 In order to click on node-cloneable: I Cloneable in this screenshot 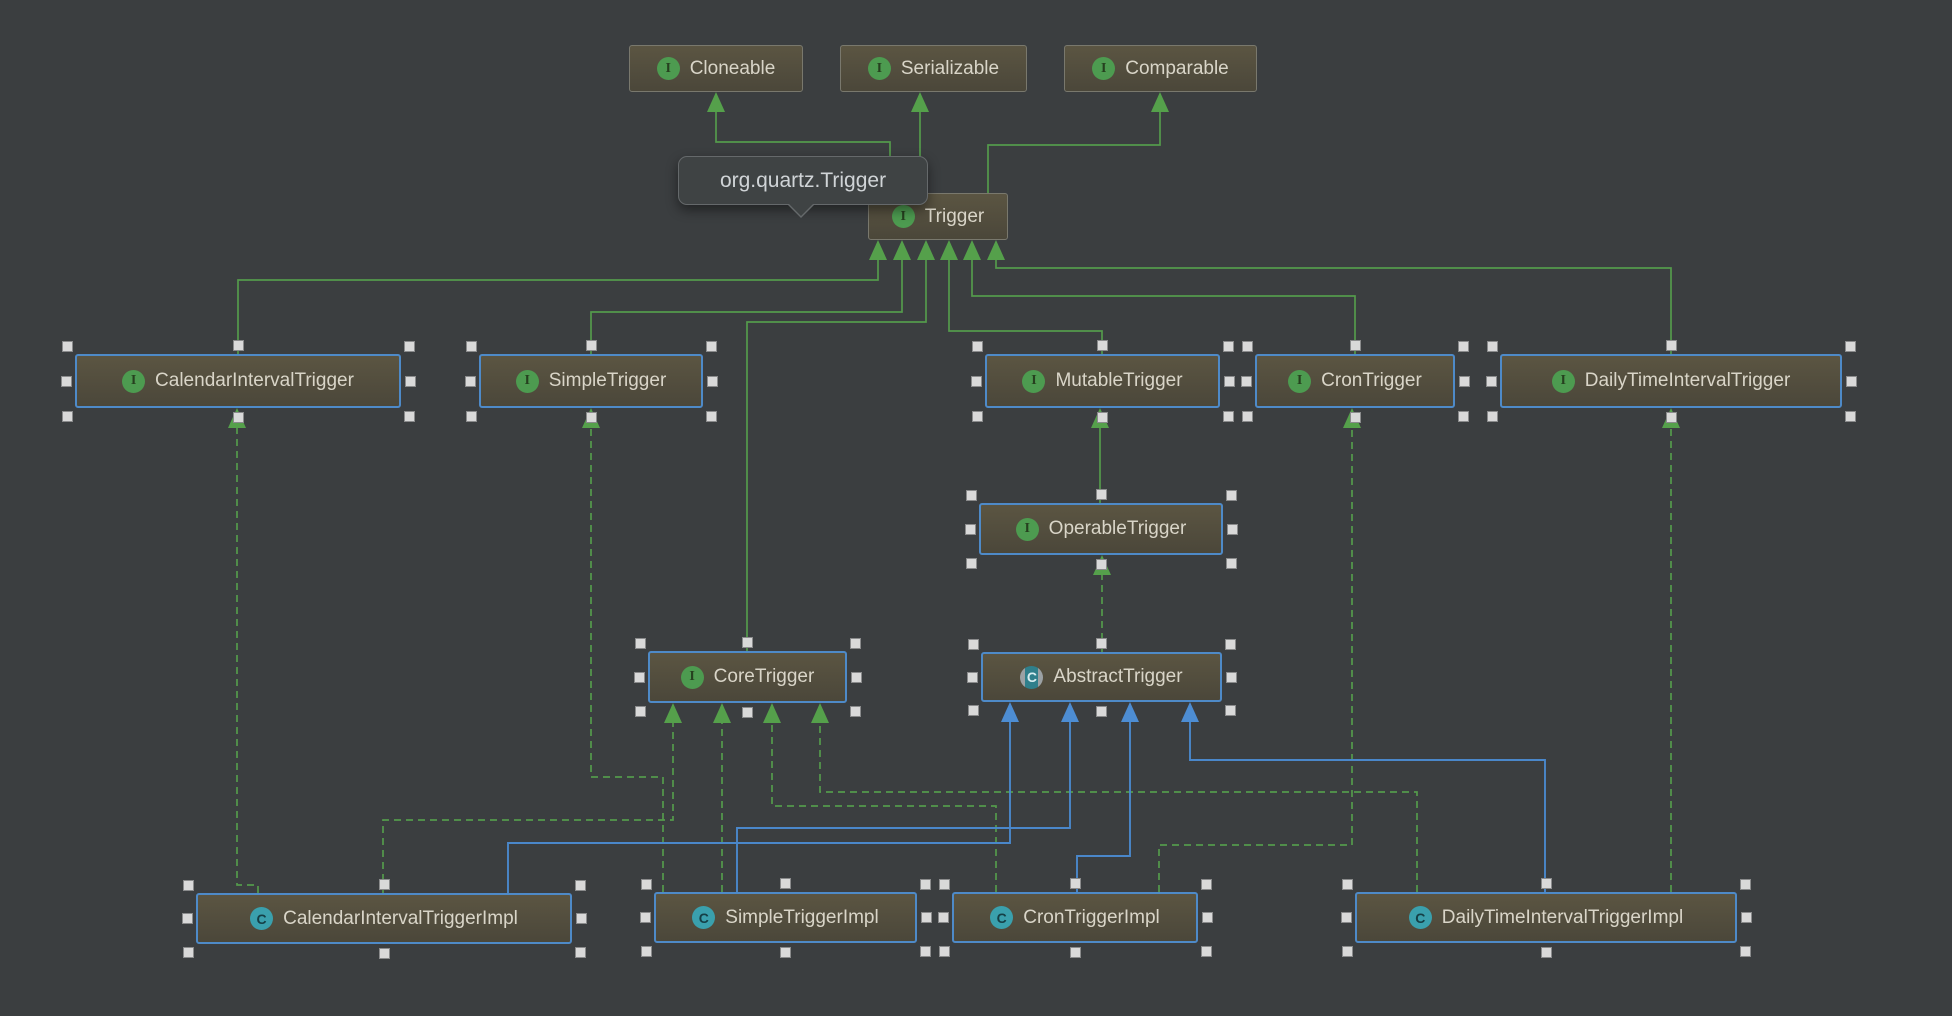, I will do `click(716, 68)`.